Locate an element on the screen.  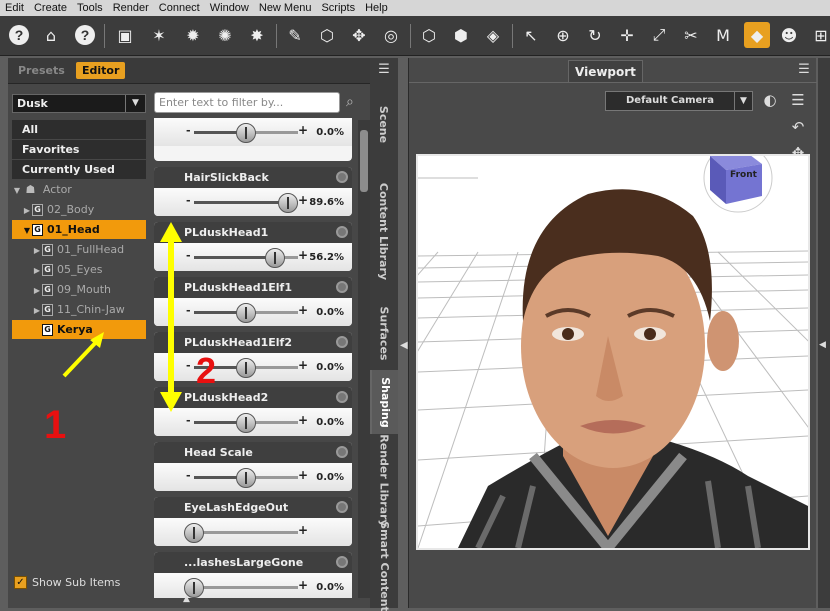
menu-item-render: Render is located at coordinates (131, 8).